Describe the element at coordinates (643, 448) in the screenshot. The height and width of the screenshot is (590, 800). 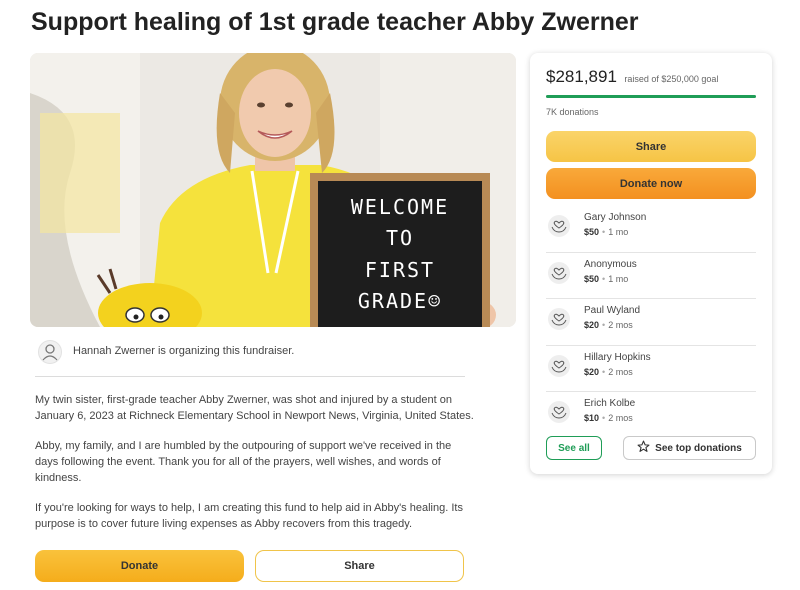
I see `star-icon` at that location.